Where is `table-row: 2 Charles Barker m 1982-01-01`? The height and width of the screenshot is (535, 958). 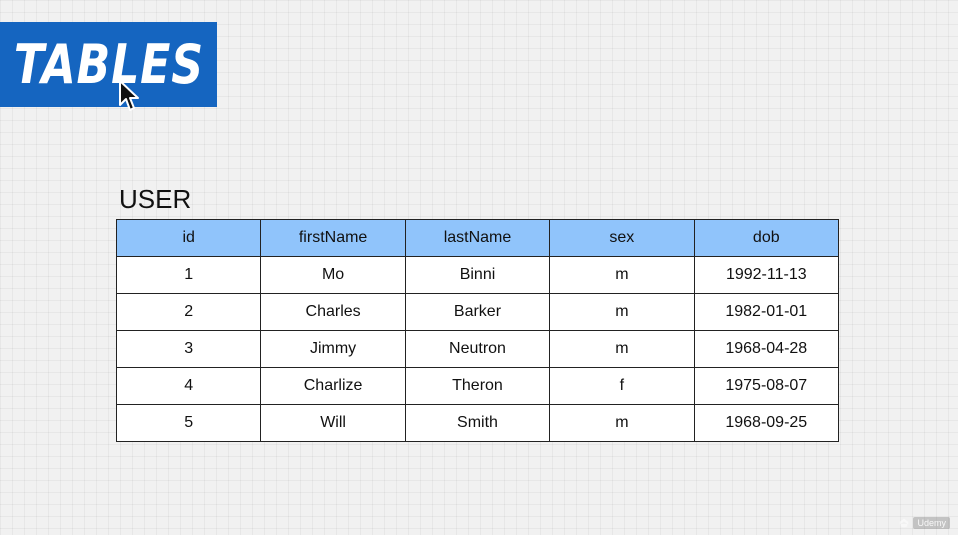 table-row: 2 Charles Barker m 1982-01-01 is located at coordinates (477, 312).